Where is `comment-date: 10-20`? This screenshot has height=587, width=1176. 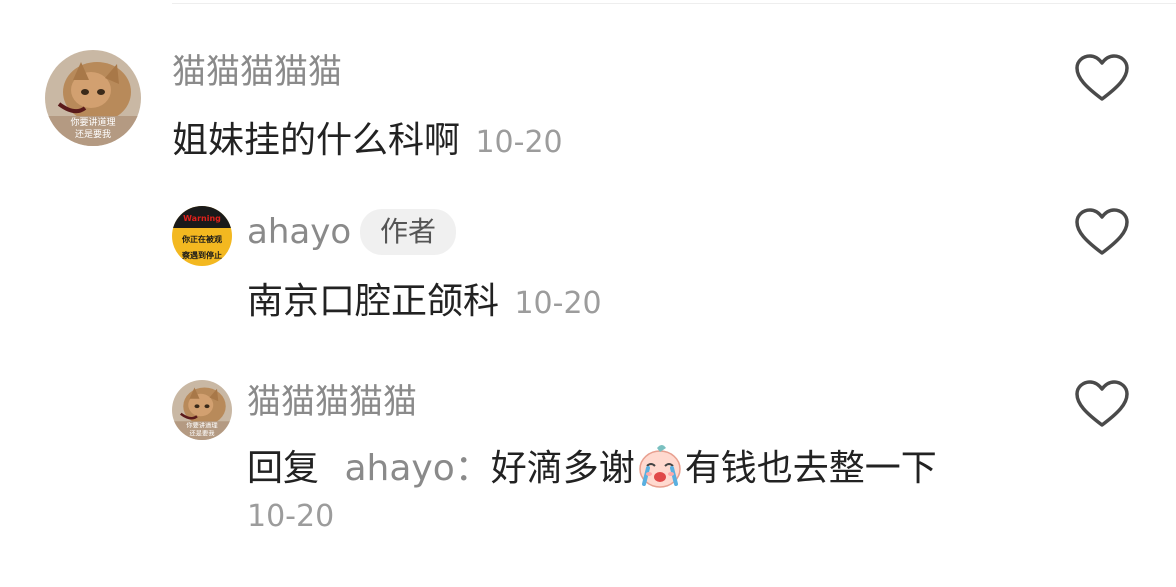 comment-date: 10-20 is located at coordinates (519, 142).